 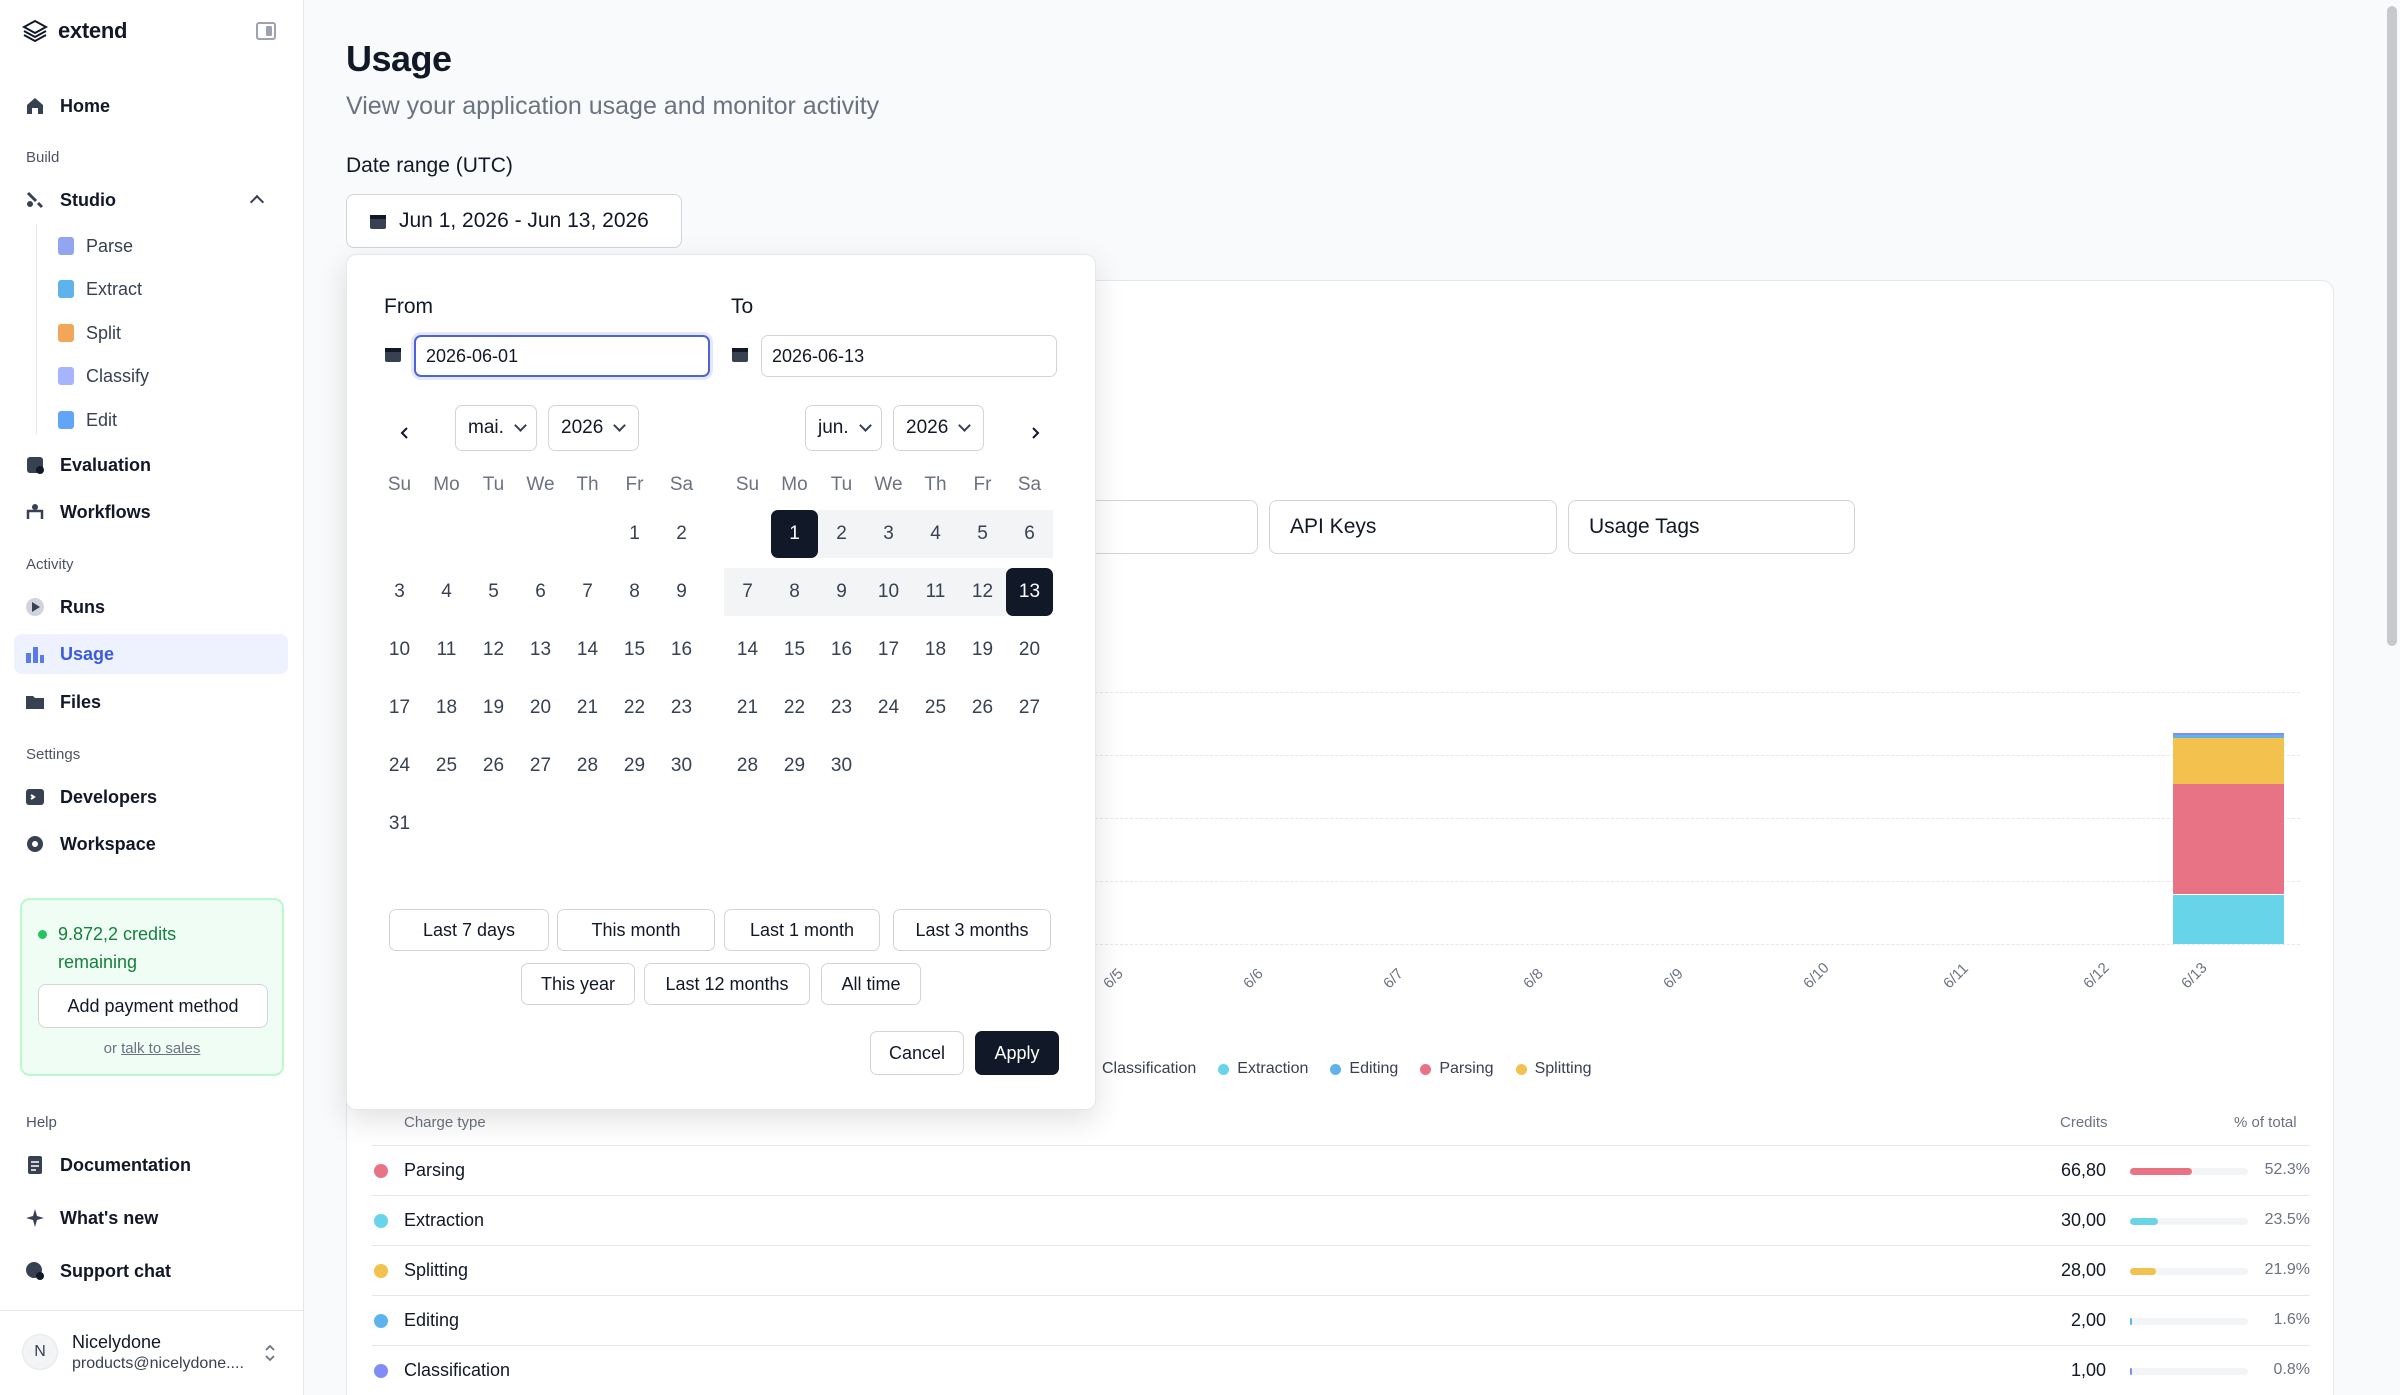 I want to click on calendar-day: 22, so click(x=794, y=708).